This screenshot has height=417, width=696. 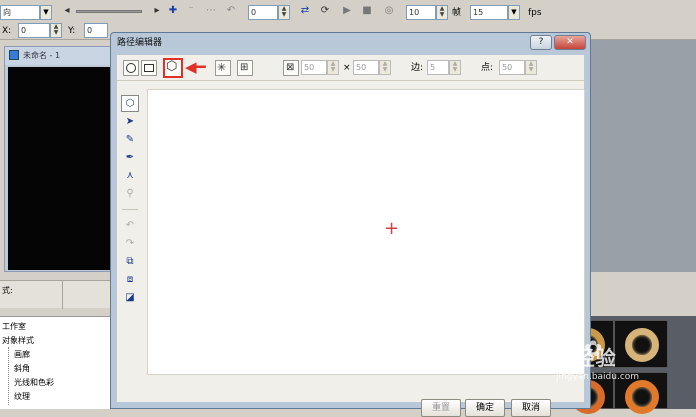 I want to click on redo-button: ↷, so click(x=130, y=243).